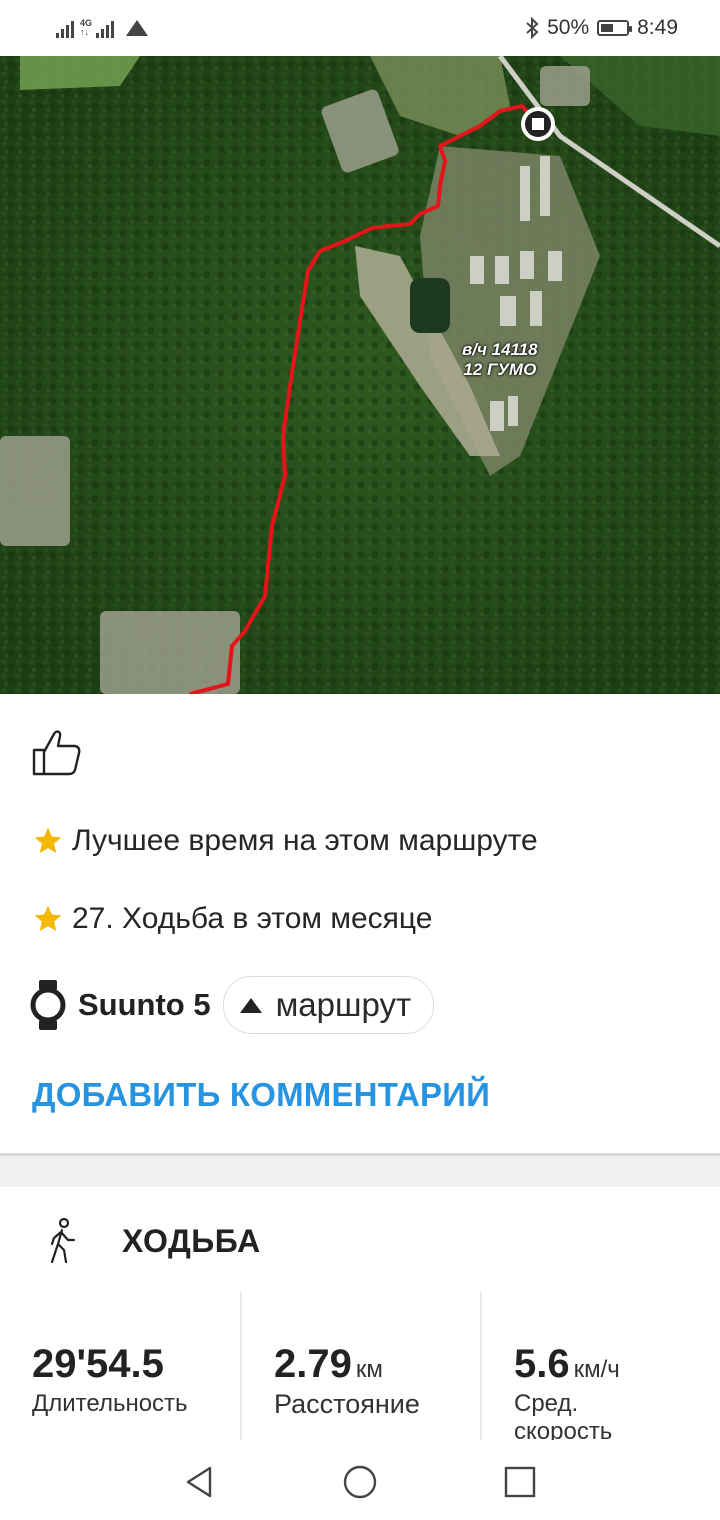 The height and width of the screenshot is (1520, 720). Describe the element at coordinates (520, 1482) in the screenshot. I see `recents-icon` at that location.